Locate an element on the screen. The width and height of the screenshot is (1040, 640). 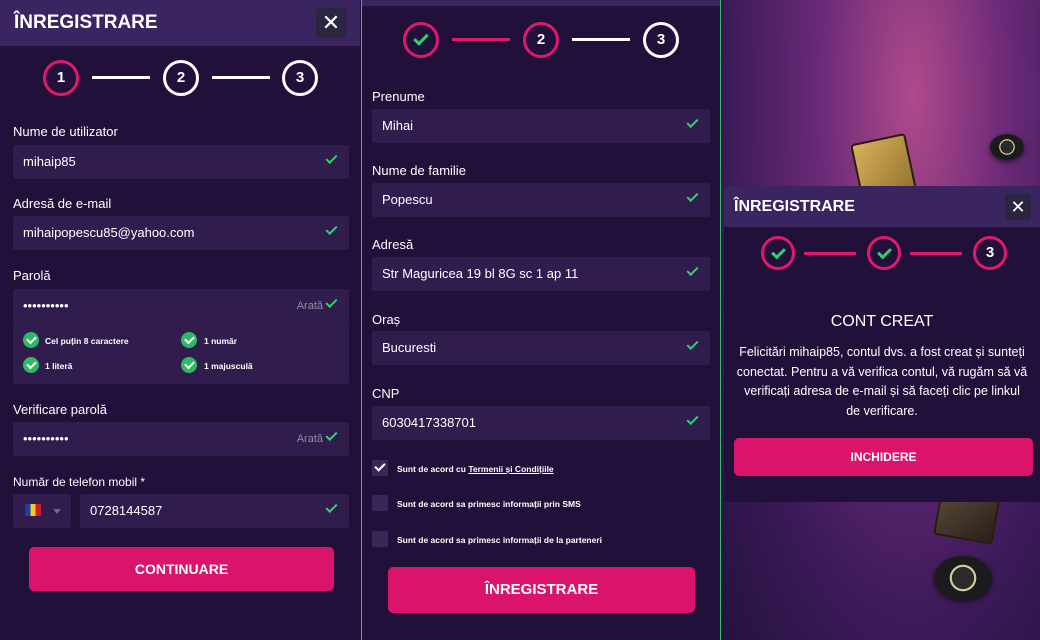
email-label: Adresă de e-mail is located at coordinates (62, 203).